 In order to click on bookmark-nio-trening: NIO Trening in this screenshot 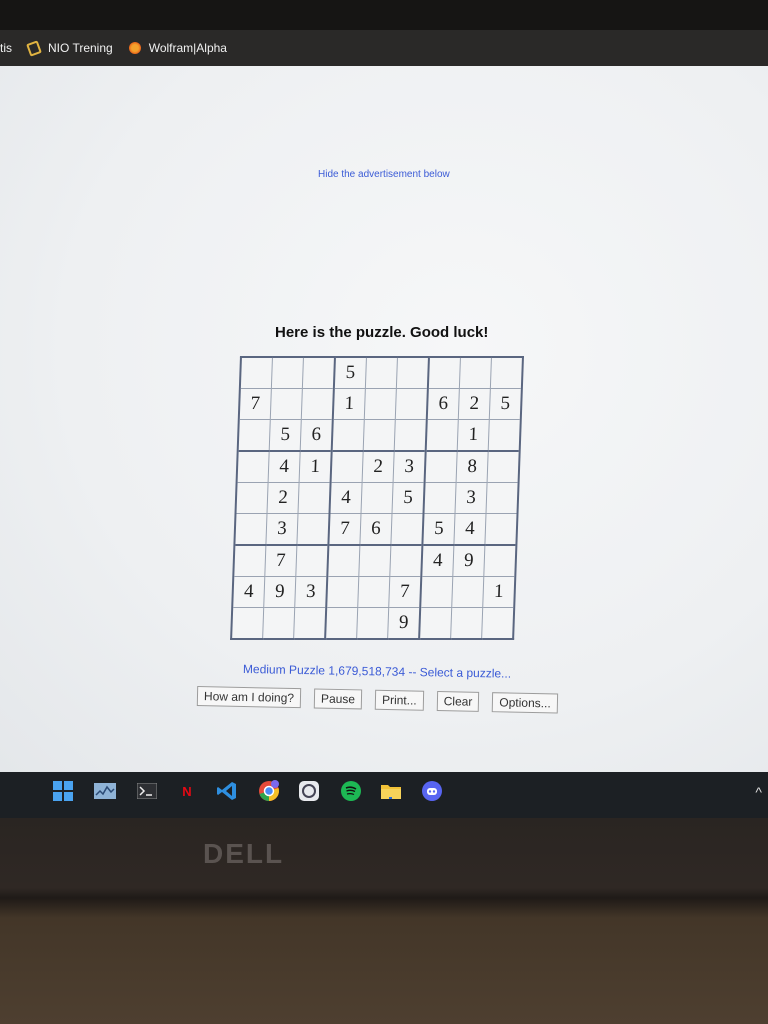, I will do `click(69, 48)`.